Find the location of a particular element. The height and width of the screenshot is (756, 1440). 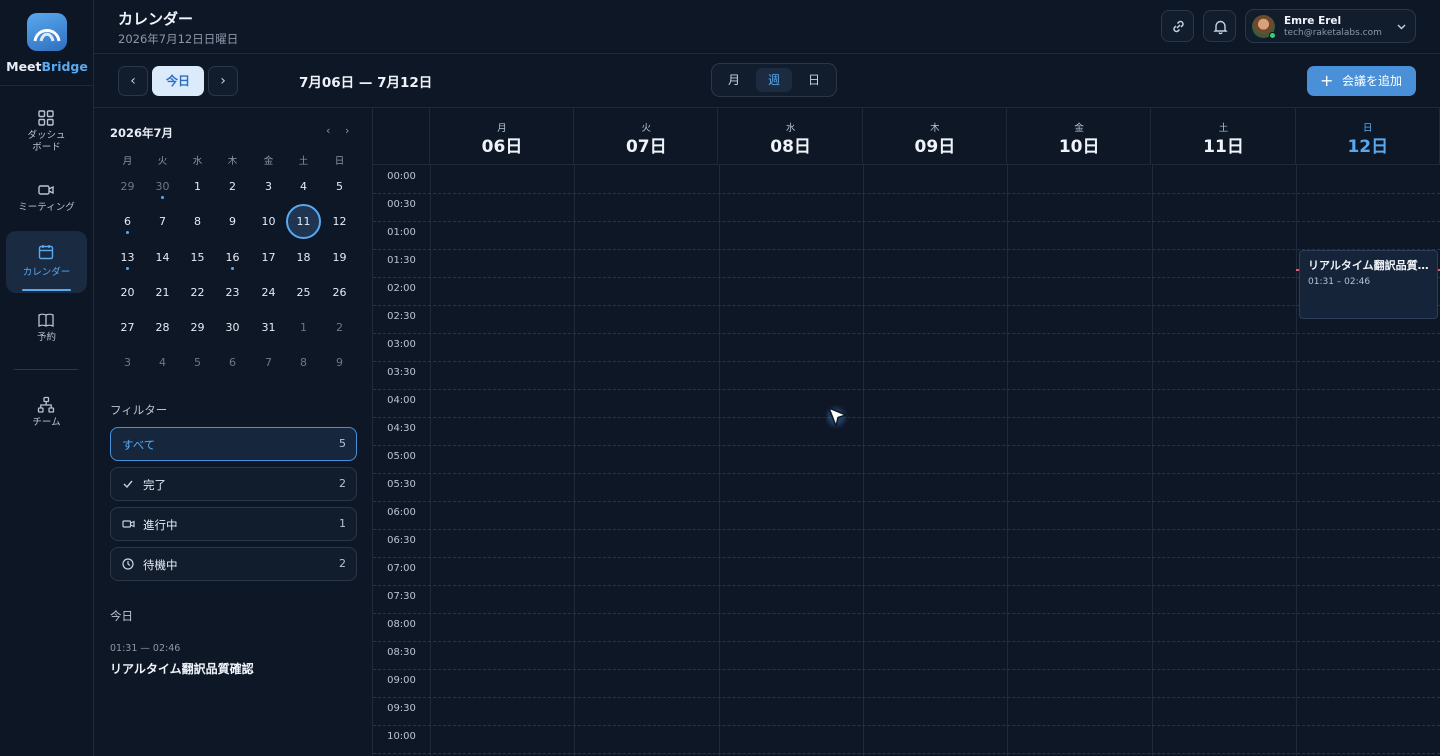

mini-calendar-day: 19 is located at coordinates (339, 257).